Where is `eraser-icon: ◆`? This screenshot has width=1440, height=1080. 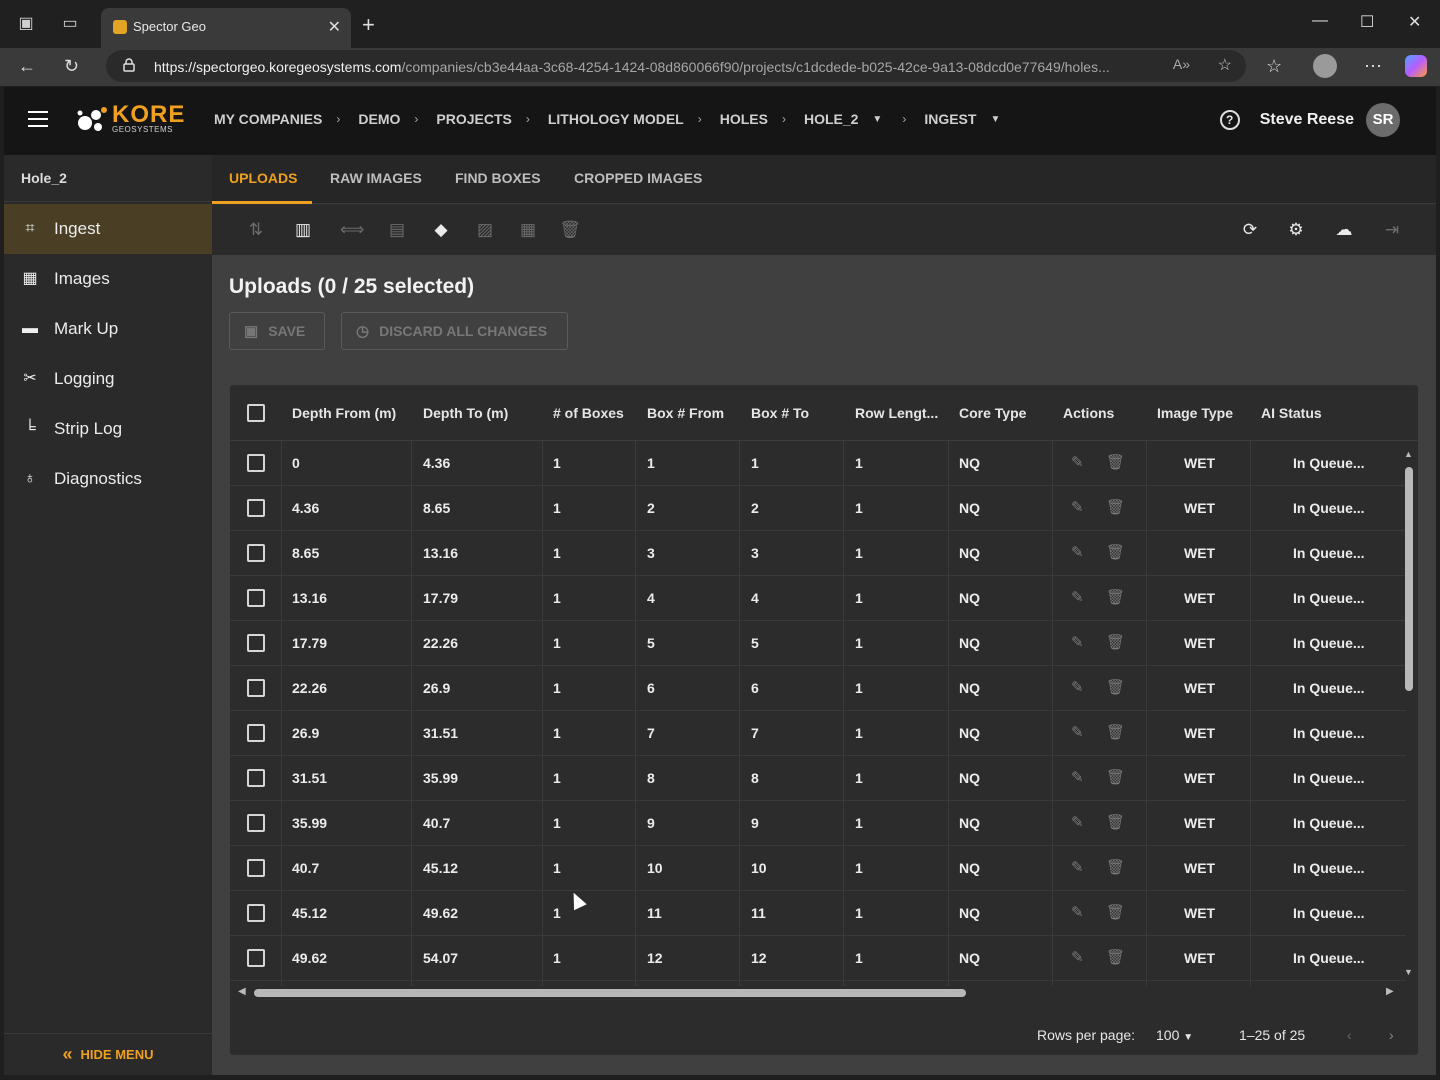
eraser-icon: ◆ is located at coordinates (441, 230).